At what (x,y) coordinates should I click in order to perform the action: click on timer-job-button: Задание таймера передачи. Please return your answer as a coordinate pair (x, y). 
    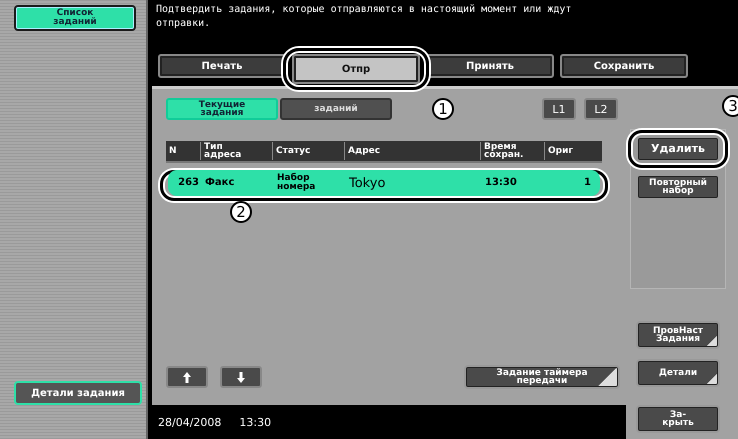
    Looking at the image, I should click on (542, 377).